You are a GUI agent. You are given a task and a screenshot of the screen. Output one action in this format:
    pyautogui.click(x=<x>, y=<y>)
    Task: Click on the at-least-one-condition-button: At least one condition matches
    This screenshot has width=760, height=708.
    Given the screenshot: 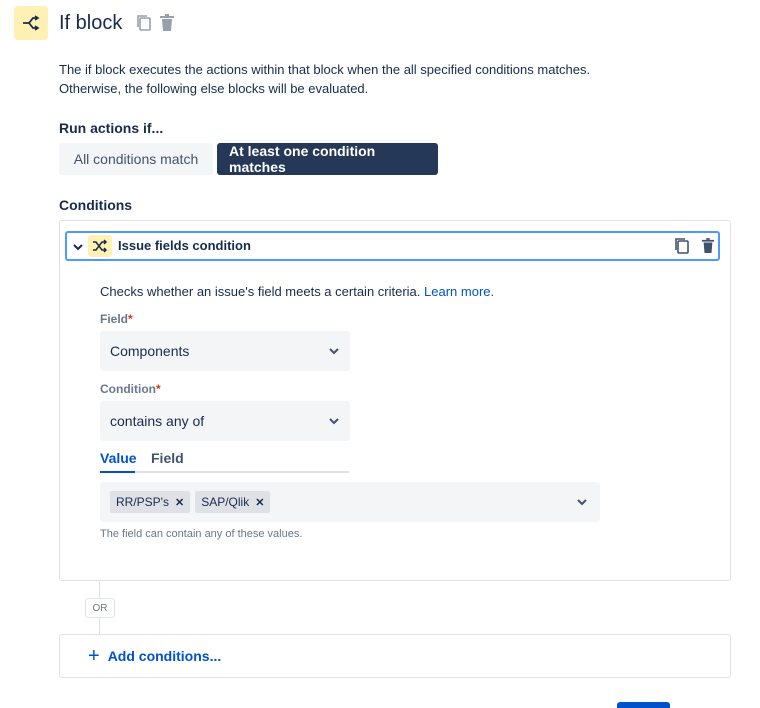 What is the action you would take?
    pyautogui.click(x=327, y=159)
    